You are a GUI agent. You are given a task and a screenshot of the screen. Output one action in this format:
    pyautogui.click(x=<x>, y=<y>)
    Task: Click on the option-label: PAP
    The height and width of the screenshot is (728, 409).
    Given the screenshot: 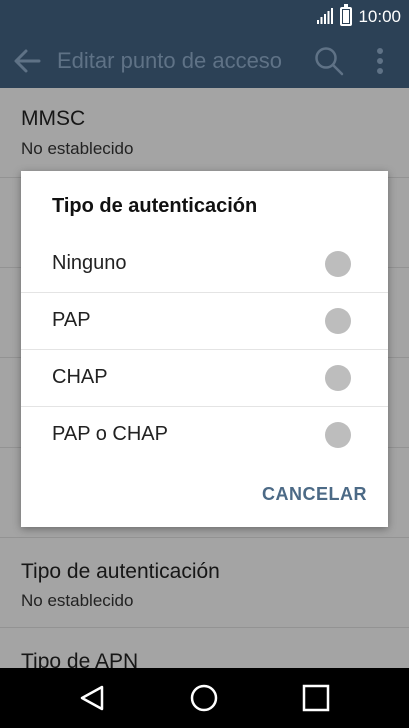 What is the action you would take?
    pyautogui.click(x=71, y=320)
    